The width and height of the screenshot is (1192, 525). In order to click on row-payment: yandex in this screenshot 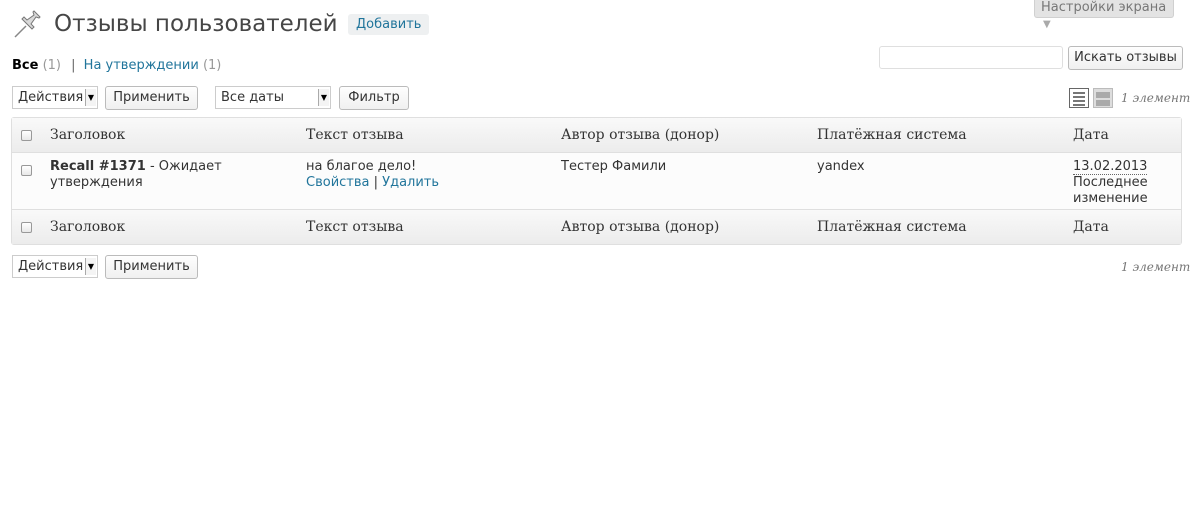, I will do `click(841, 166)`.